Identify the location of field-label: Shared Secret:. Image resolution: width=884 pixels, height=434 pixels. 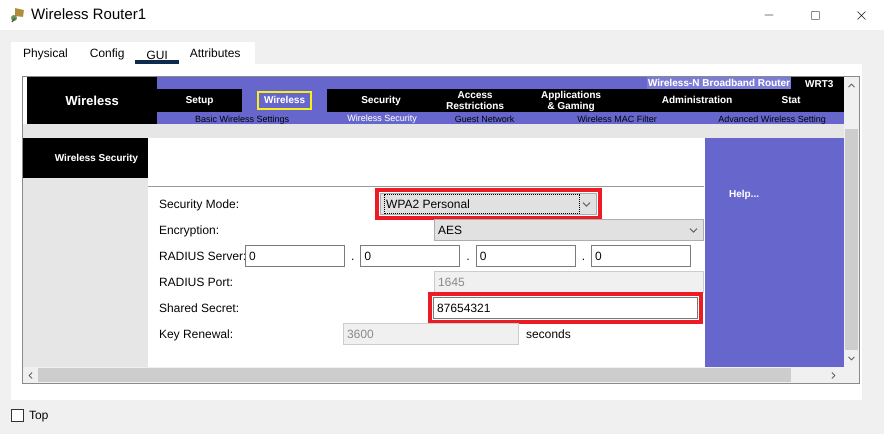
(199, 308).